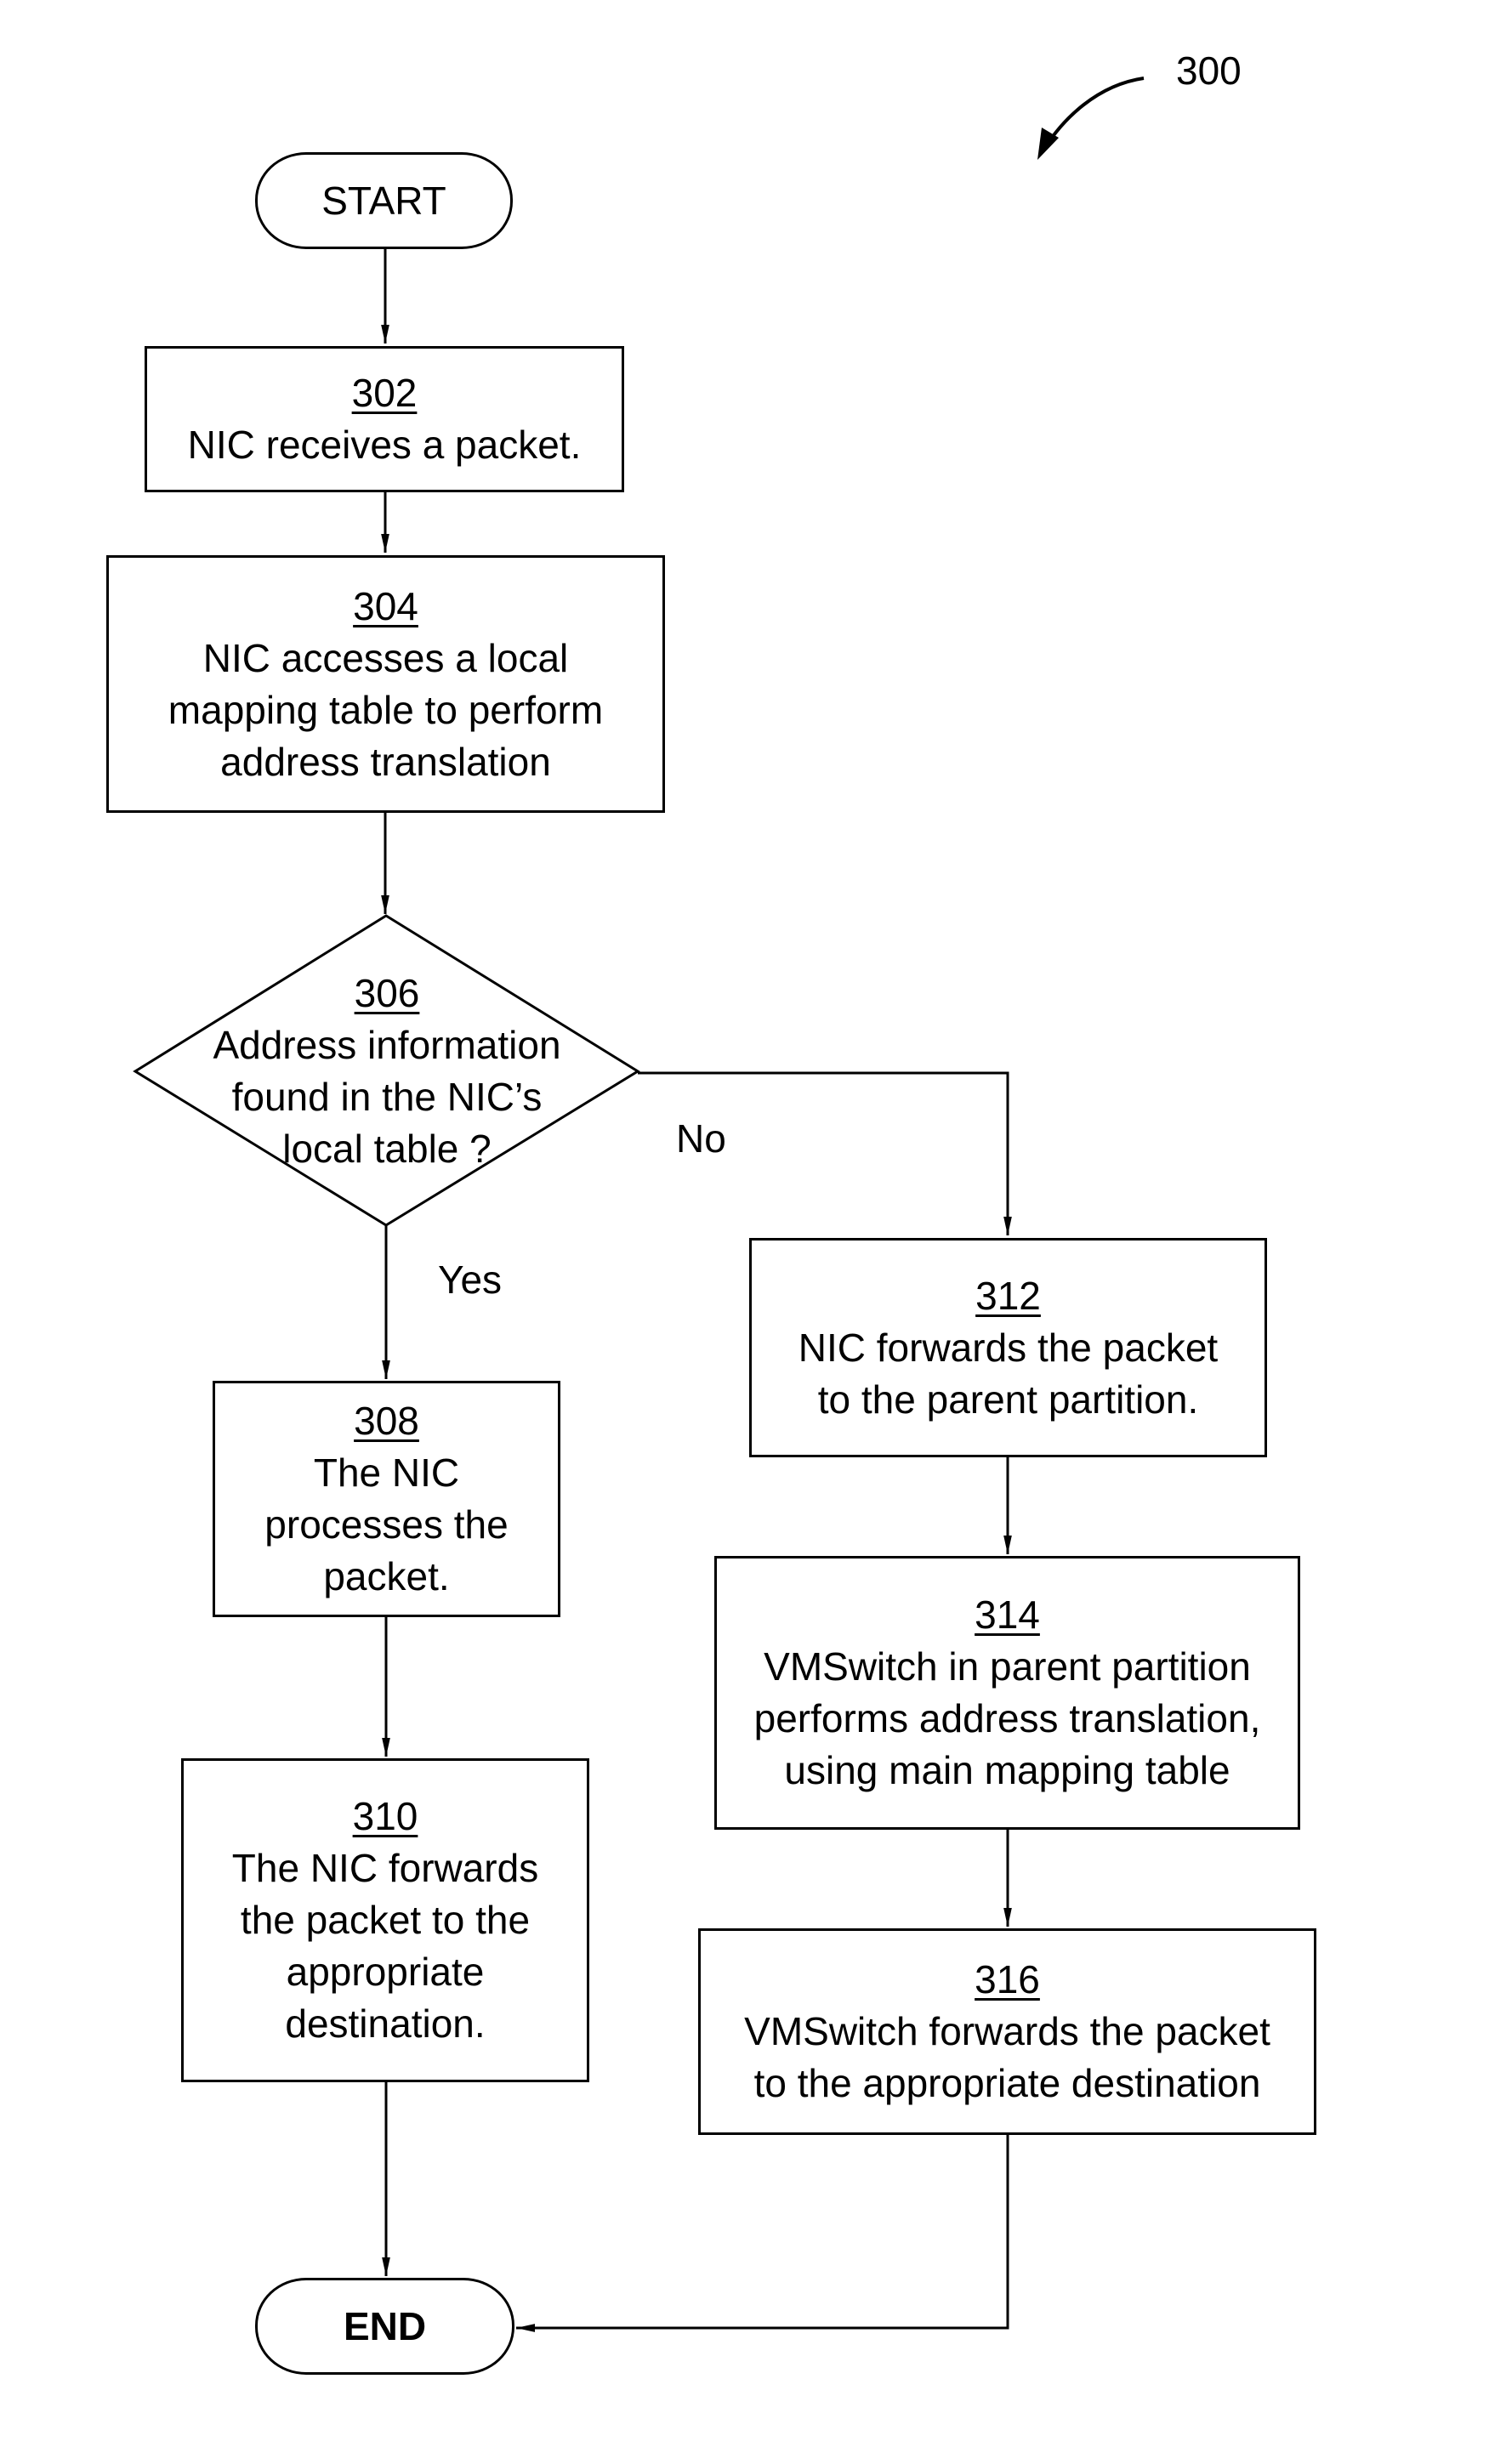 The height and width of the screenshot is (2464, 1489). I want to click on step-308: 308 The NIC processes the packet., so click(386, 1499).